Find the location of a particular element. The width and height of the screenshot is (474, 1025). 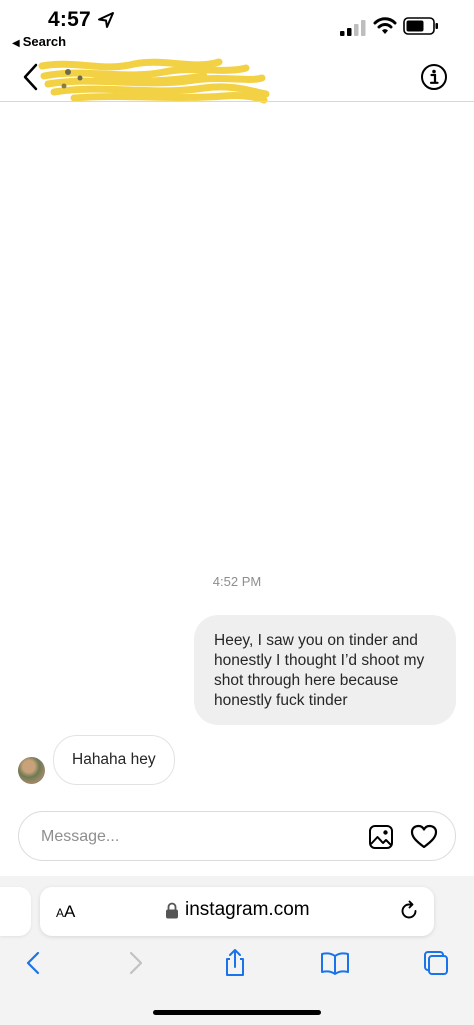

gallery-icon is located at coordinates (381, 837).